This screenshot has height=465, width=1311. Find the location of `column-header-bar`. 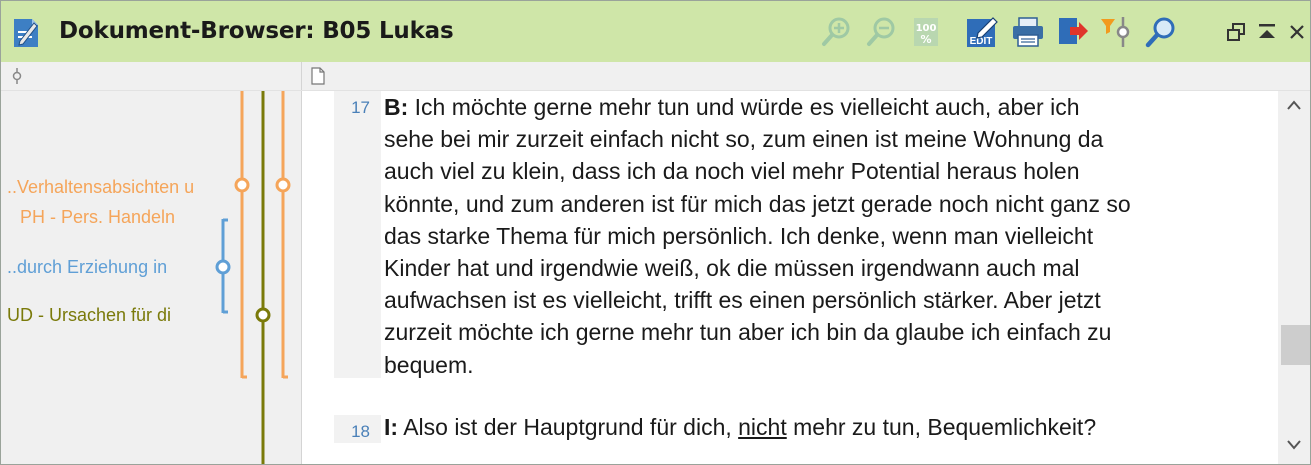

column-header-bar is located at coordinates (655, 76).